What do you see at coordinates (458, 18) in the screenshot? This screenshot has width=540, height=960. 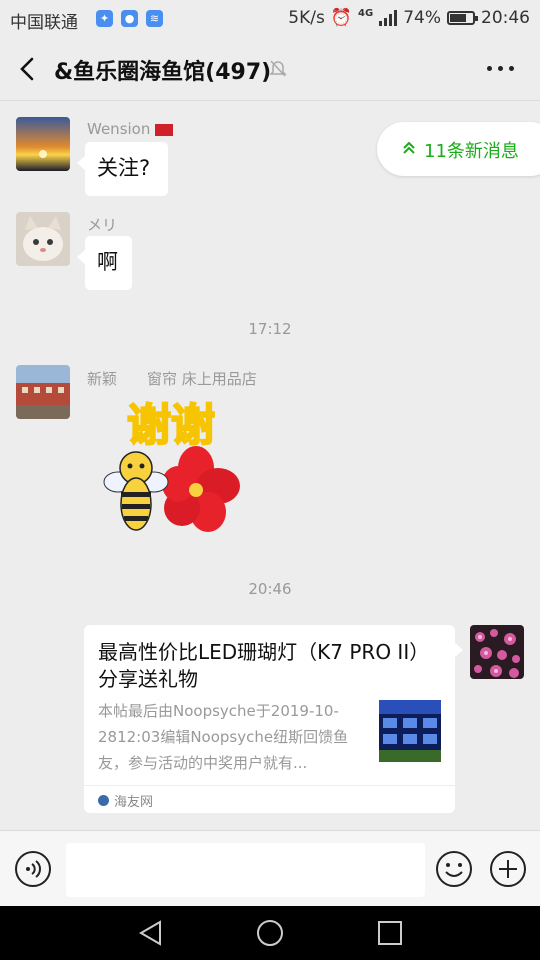 I see `battery-fill` at bounding box center [458, 18].